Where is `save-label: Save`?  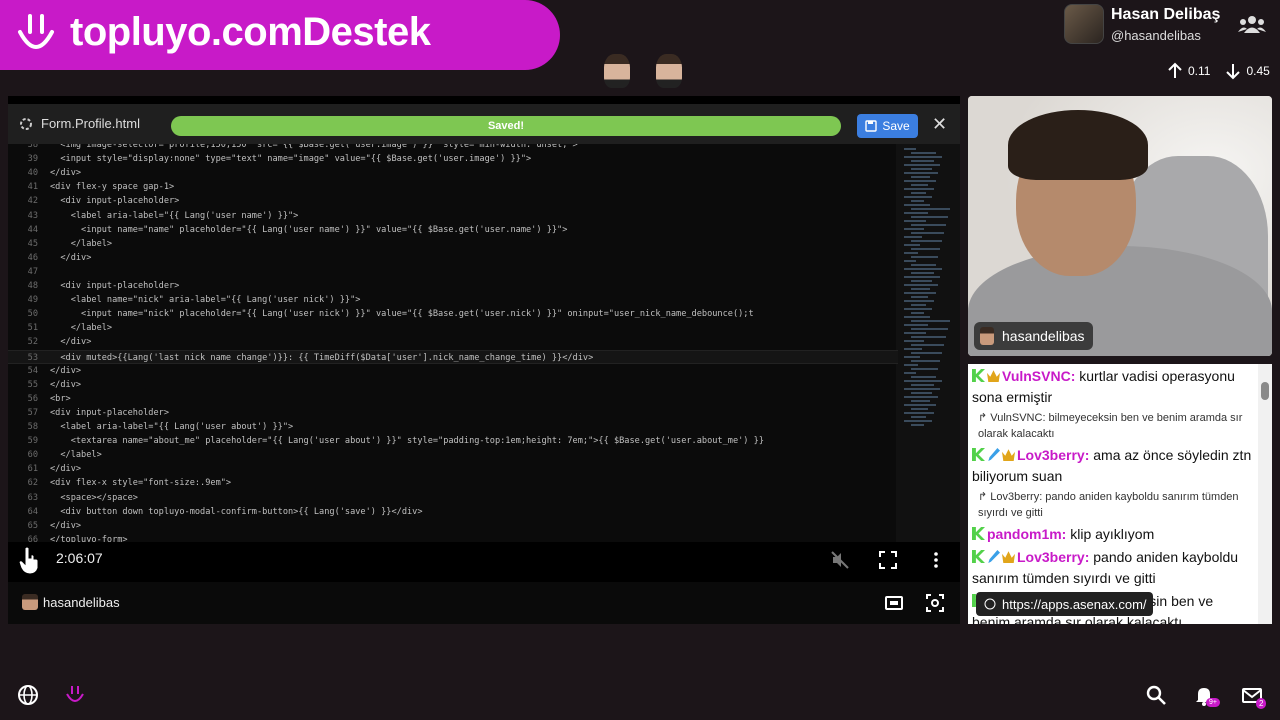
save-label: Save is located at coordinates (896, 126).